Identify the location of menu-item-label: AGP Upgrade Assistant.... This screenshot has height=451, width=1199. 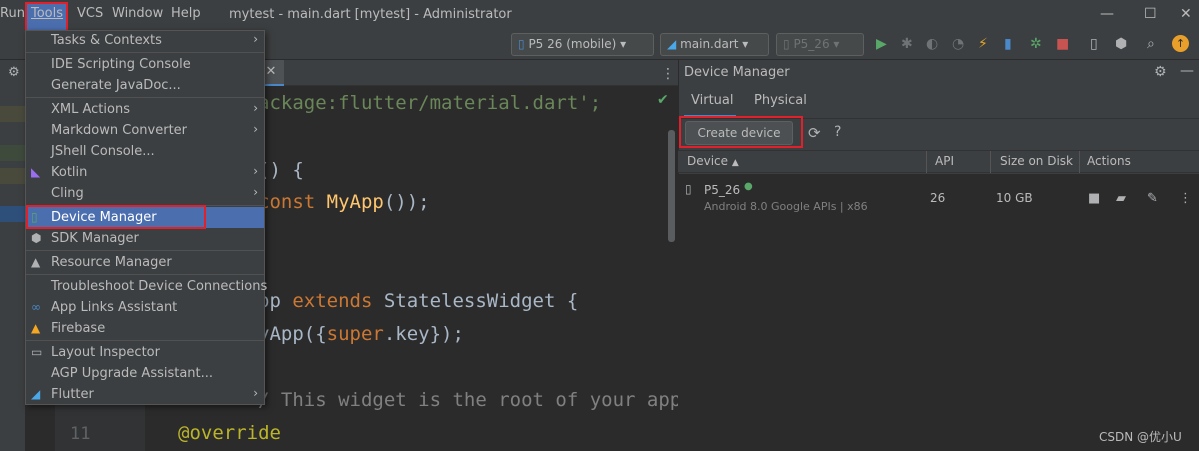
(132, 373).